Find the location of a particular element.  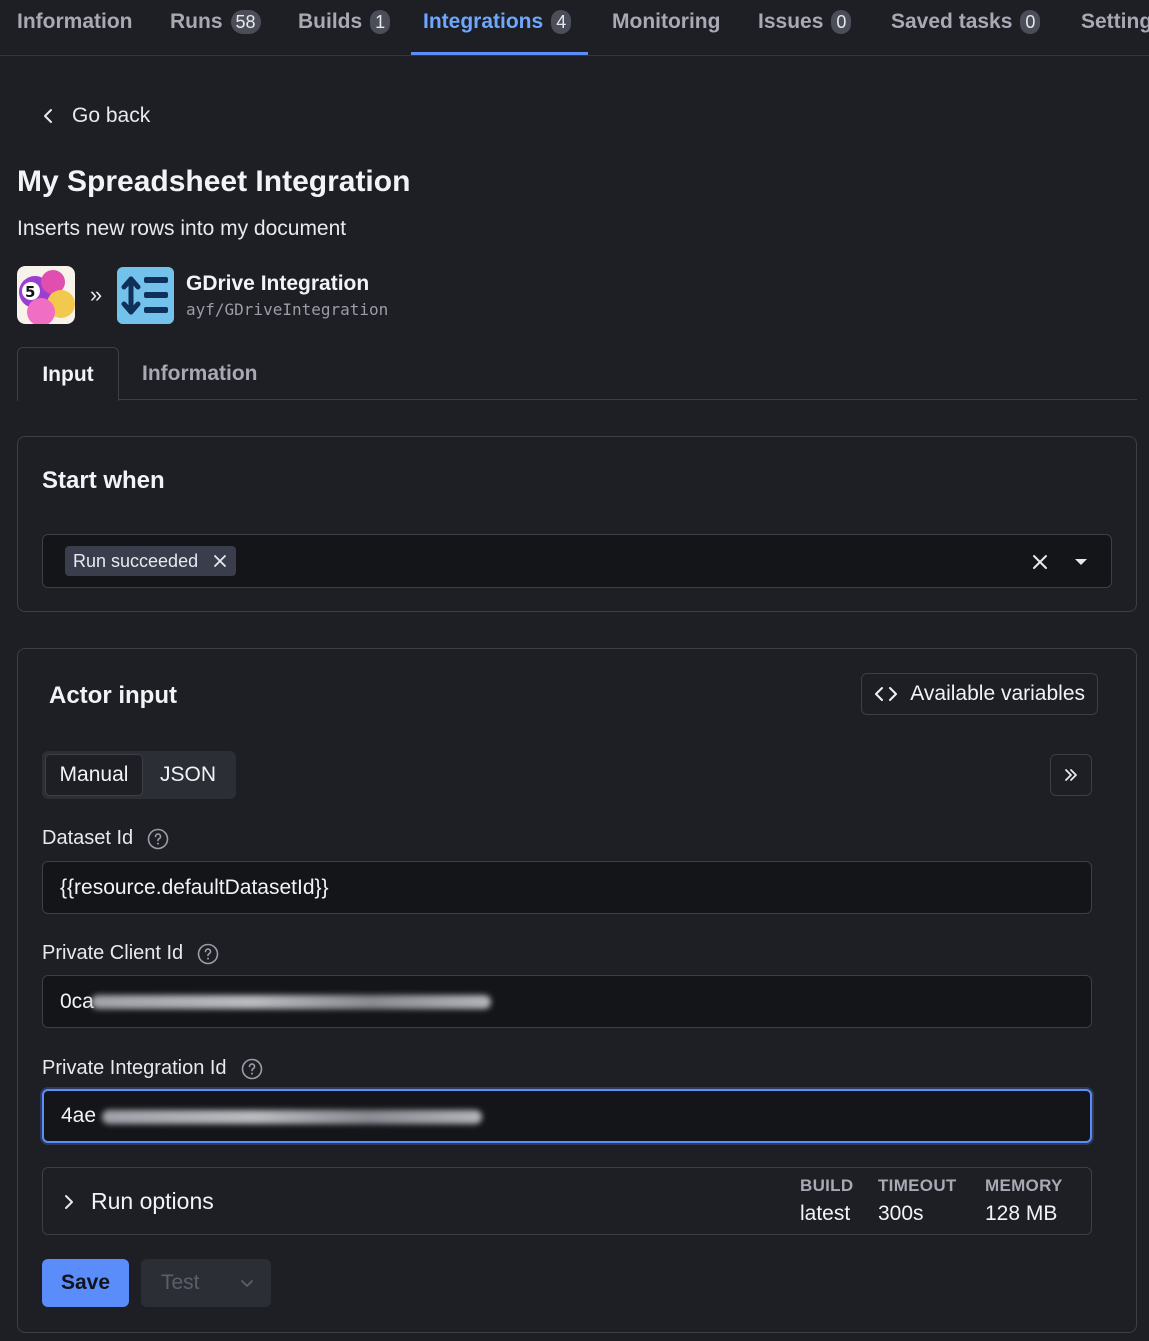

double-chevron-right-icon is located at coordinates (1071, 775).